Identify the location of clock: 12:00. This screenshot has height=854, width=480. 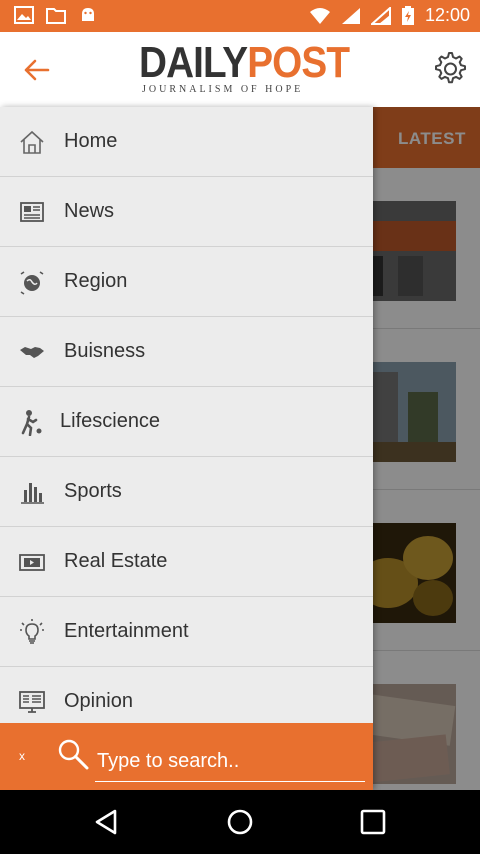
(447, 15).